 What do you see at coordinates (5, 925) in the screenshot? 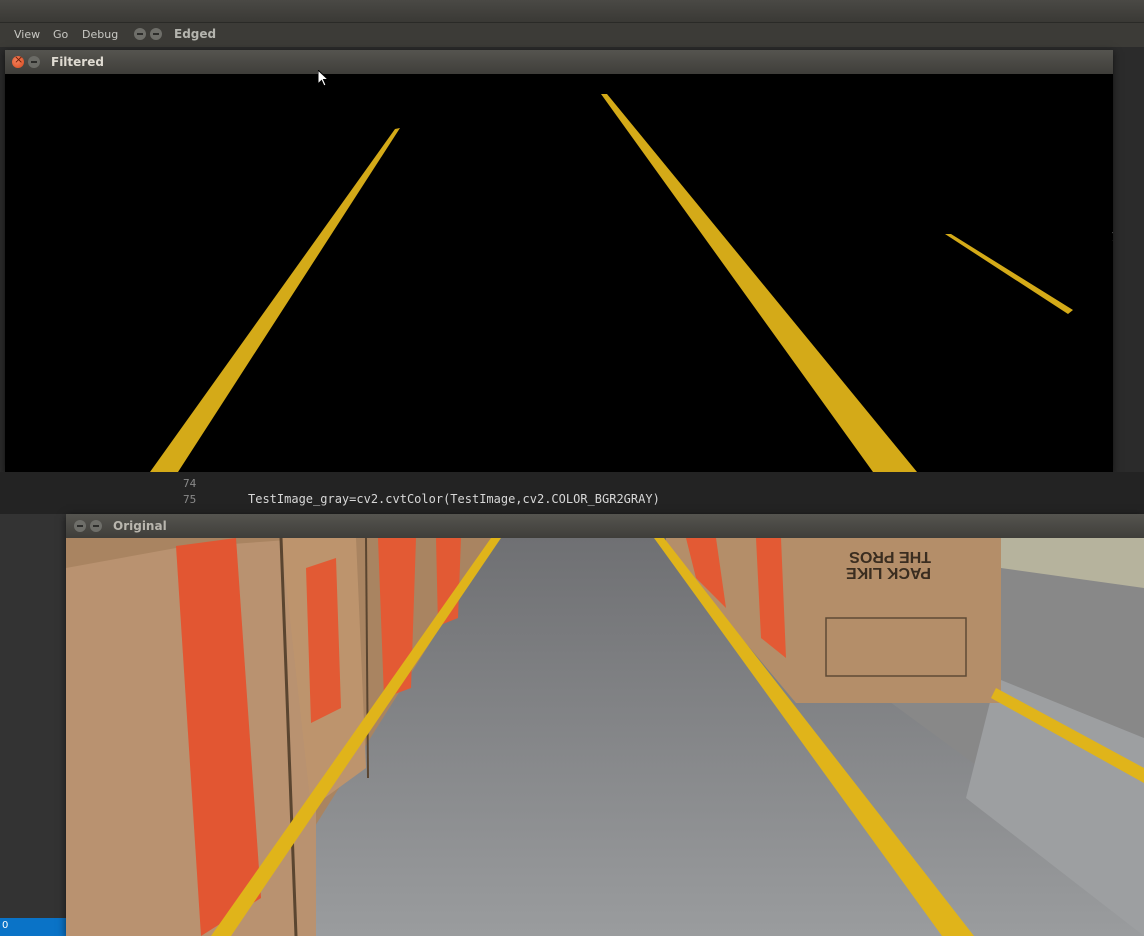
I see `status-text: 0` at bounding box center [5, 925].